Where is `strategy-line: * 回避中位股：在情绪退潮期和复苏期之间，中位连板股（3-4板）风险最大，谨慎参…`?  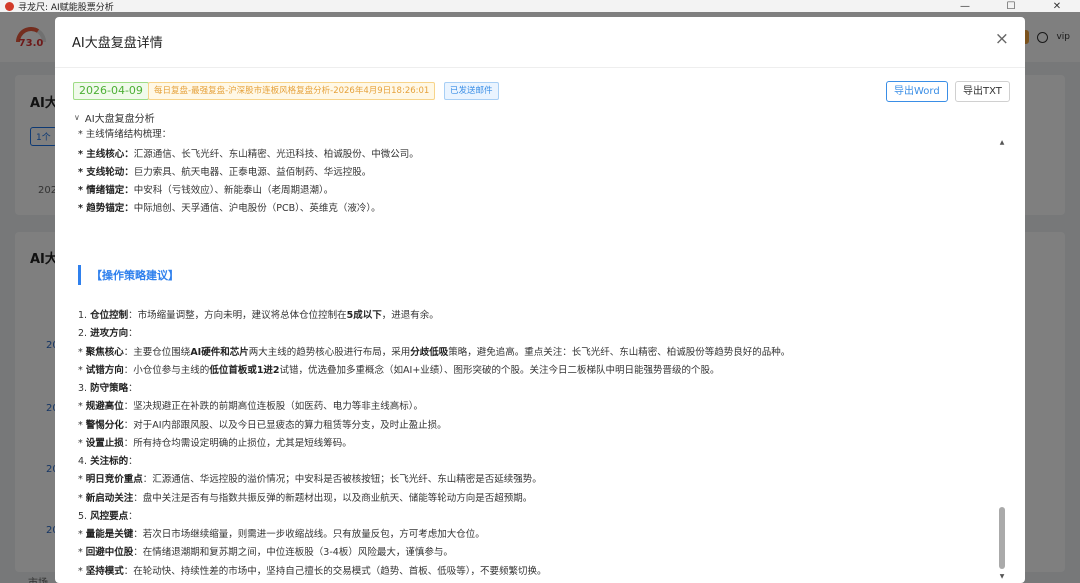
strategy-line: * 回避中位股：在情绪退潮期和复苏期之间，中位连板股（3-4板）风险最大，谨慎参… is located at coordinates (265, 553).